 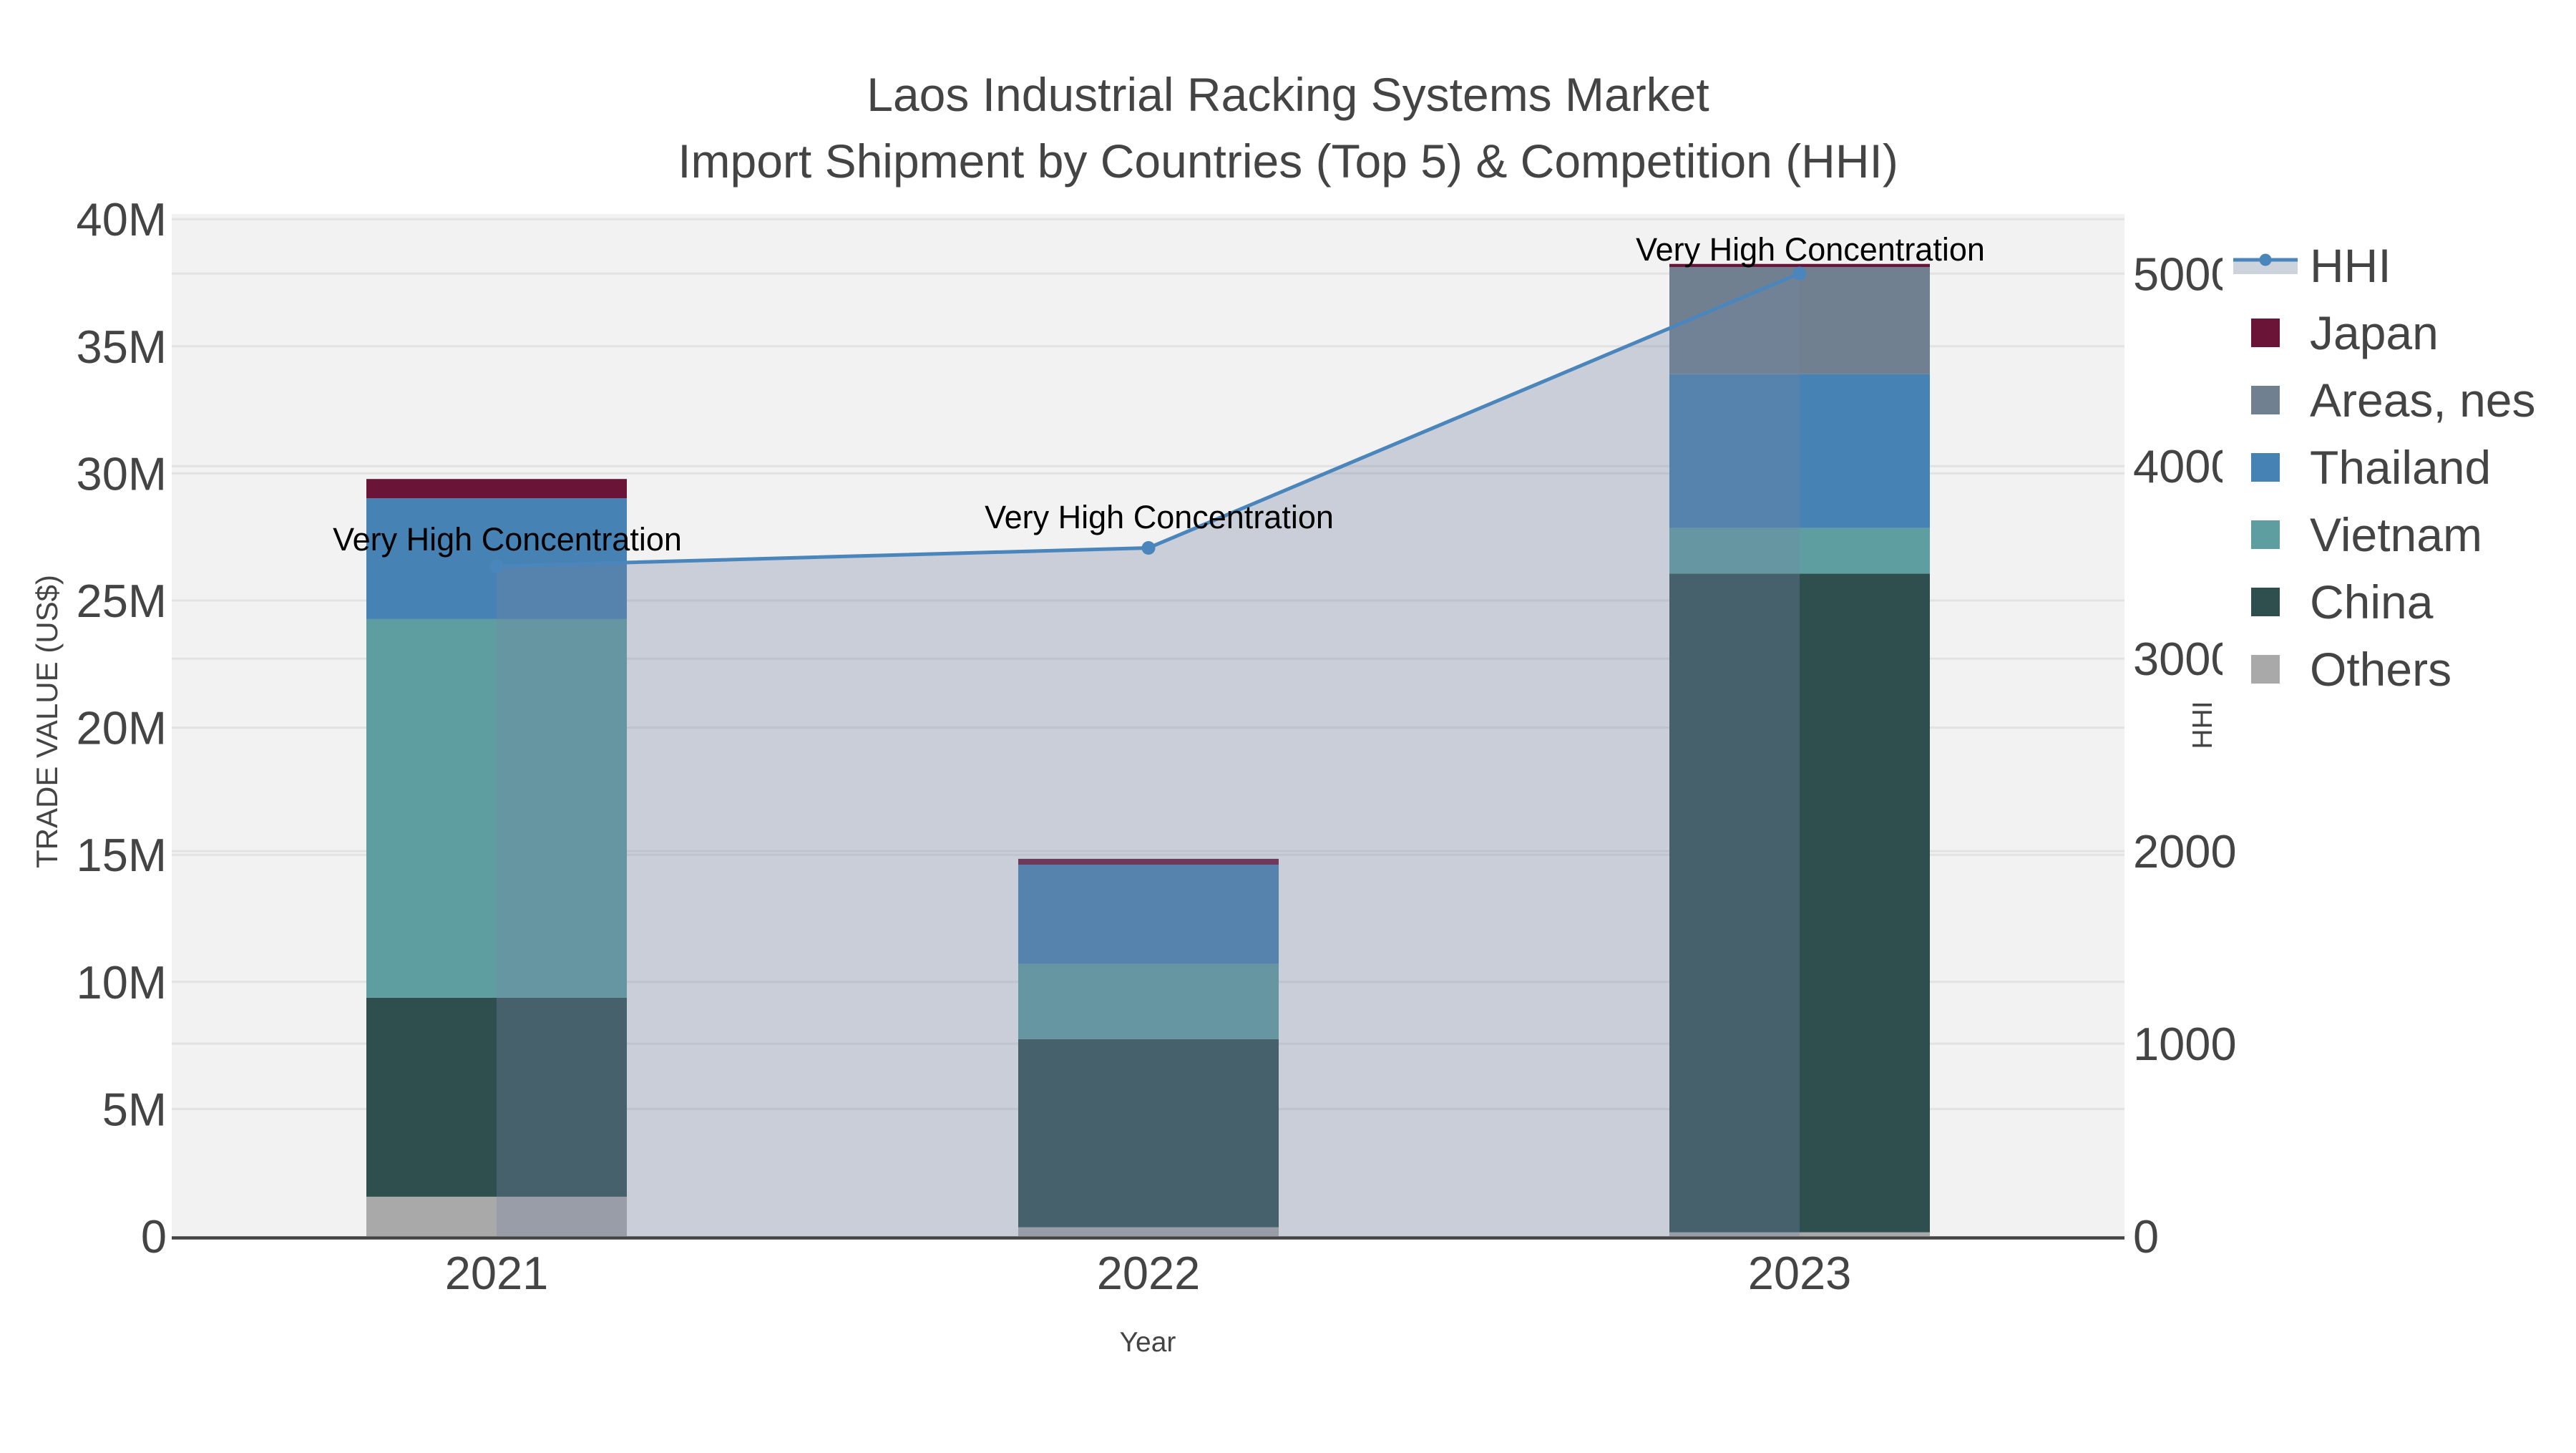 What do you see at coordinates (2374, 332) in the screenshot?
I see `svg-text: Japan` at bounding box center [2374, 332].